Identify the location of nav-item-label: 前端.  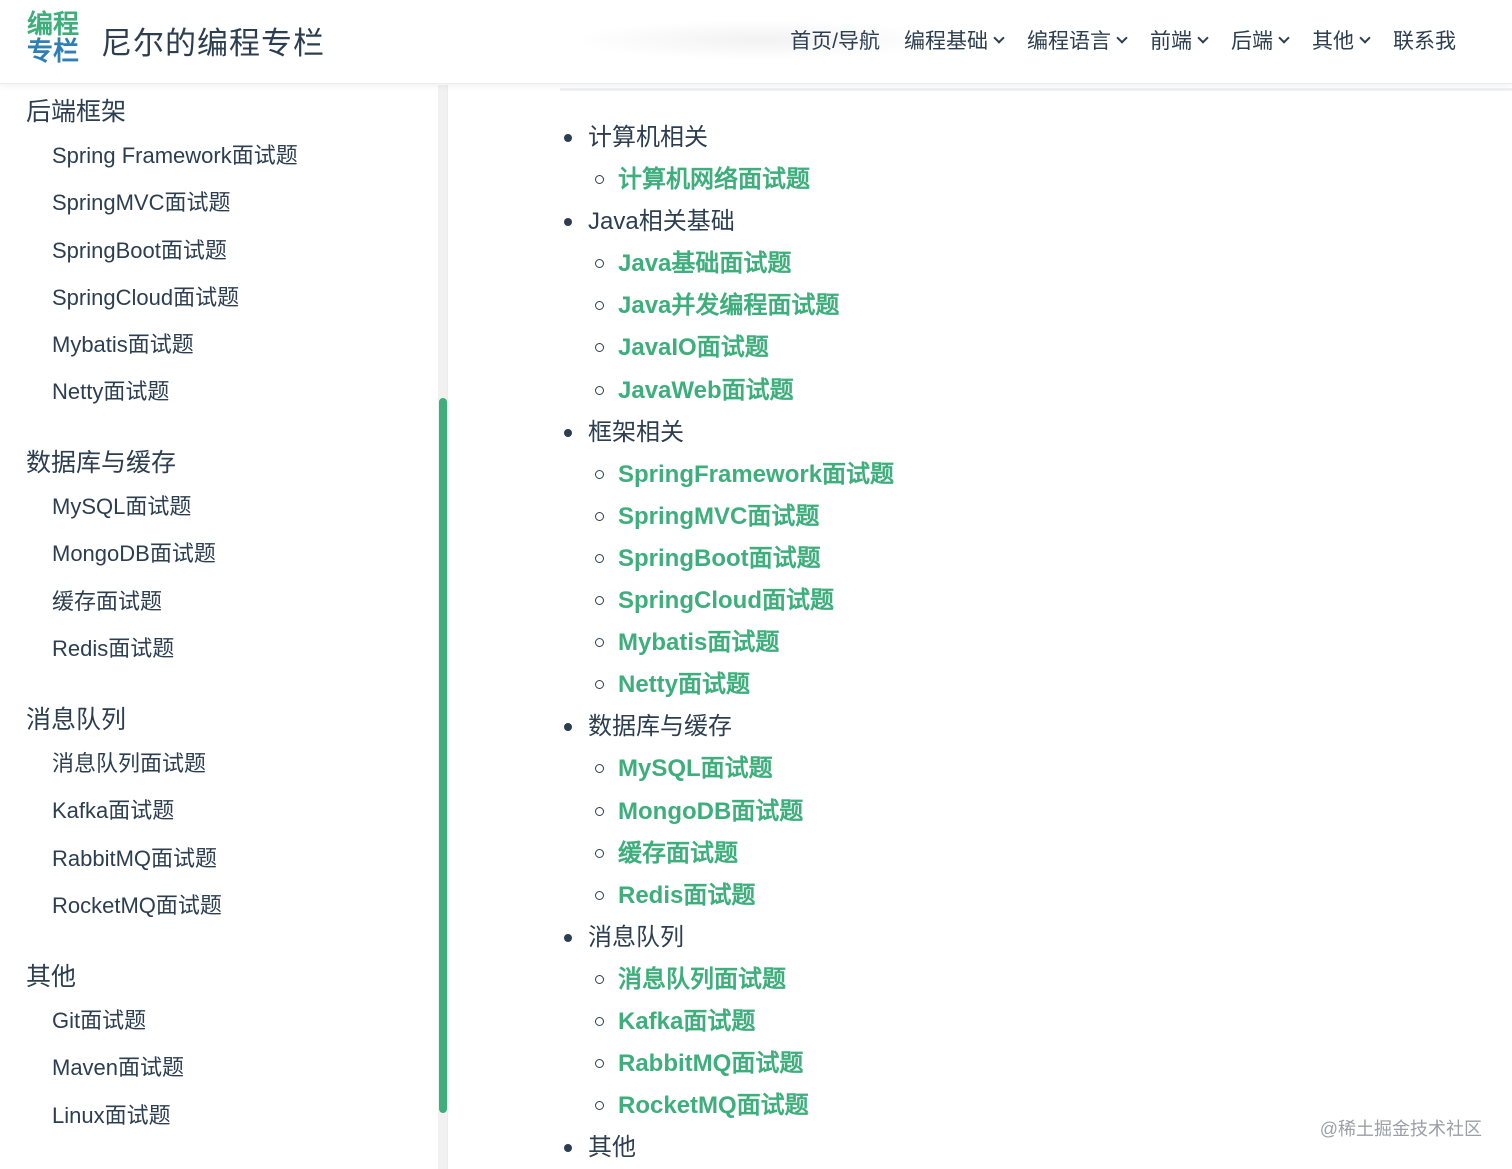
(1171, 41).